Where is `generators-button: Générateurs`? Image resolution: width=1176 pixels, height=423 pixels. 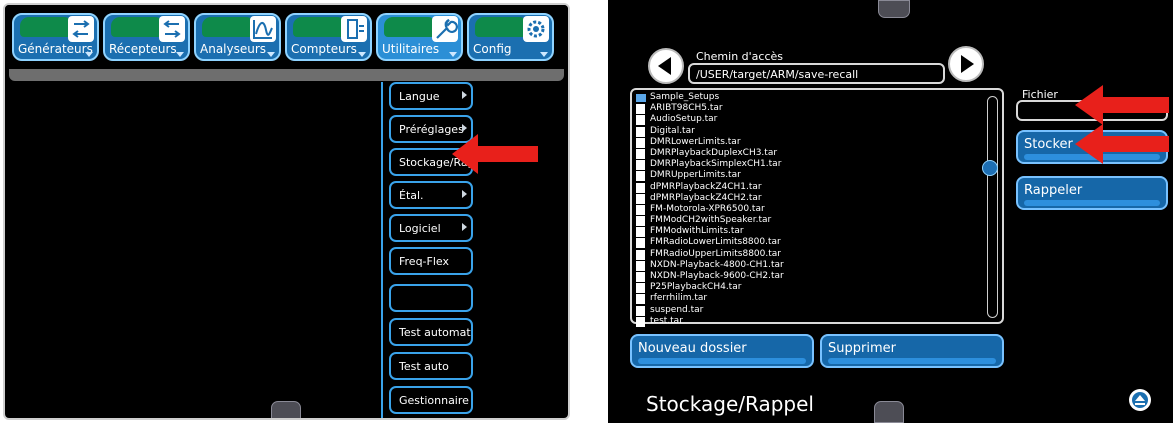
generators-button: Générateurs is located at coordinates (55, 37).